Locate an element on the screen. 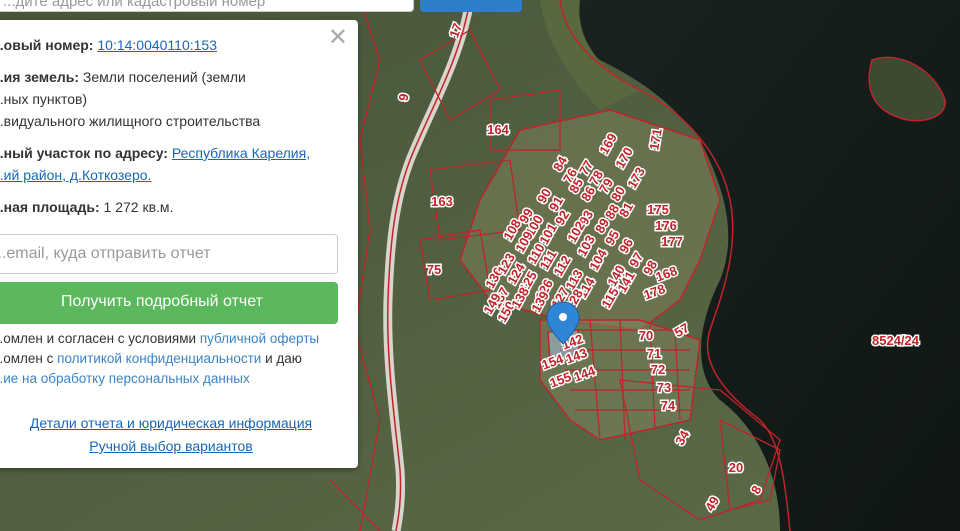 Image resolution: width=960 pixels, height=531 pixels. manual-selection-link: Ручной выбор вариантов is located at coordinates (171, 446).